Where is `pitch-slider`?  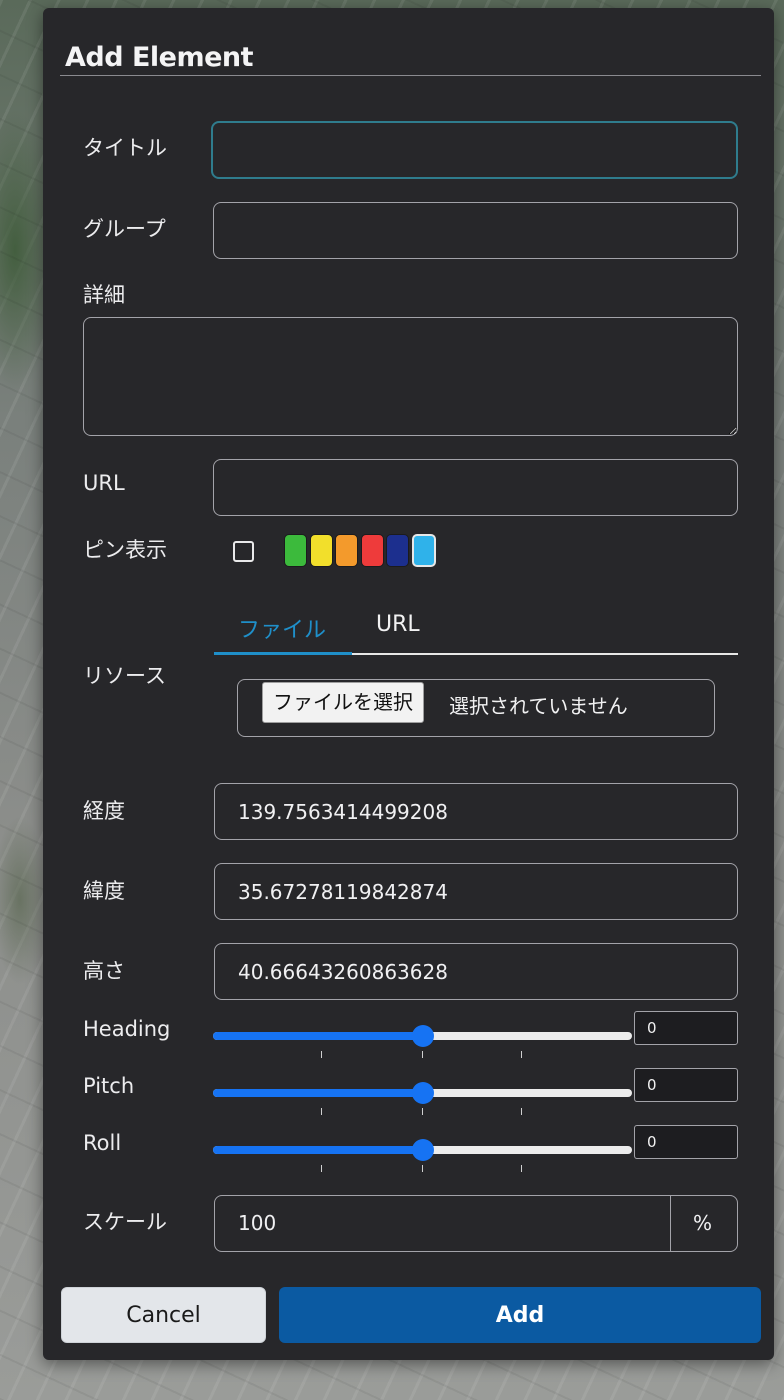
pitch-slider is located at coordinates (422, 1095).